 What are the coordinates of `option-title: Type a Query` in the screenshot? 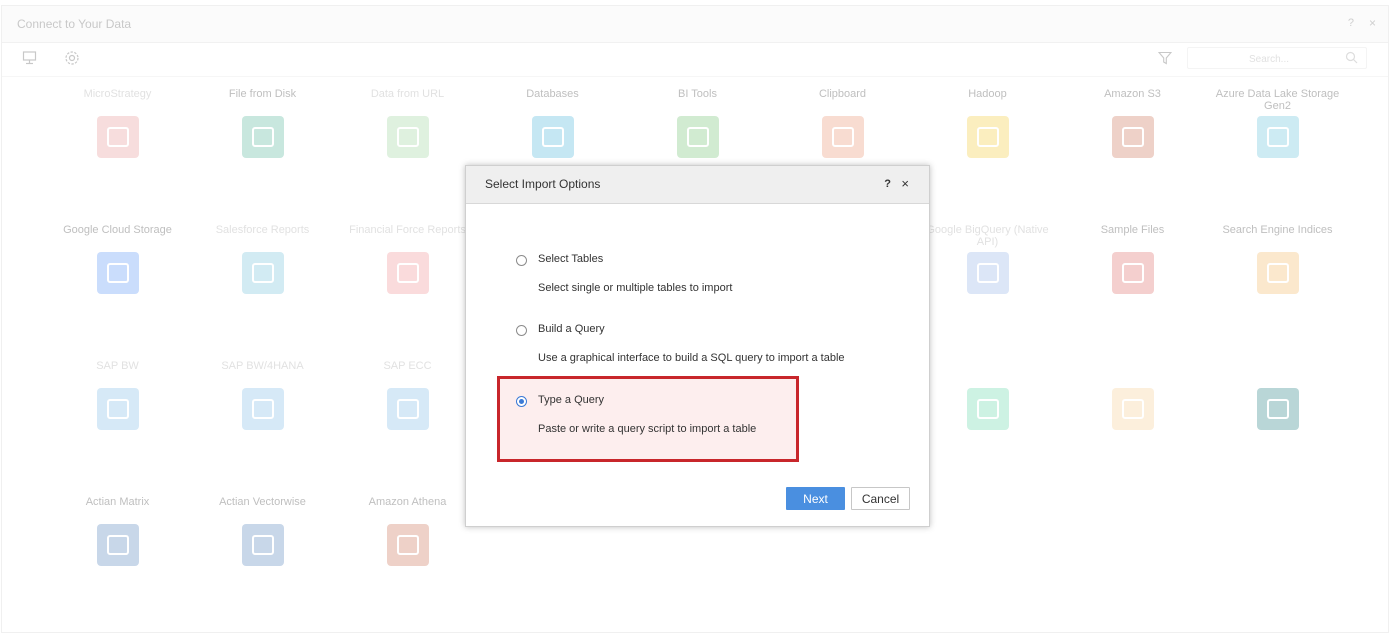 It's located at (571, 400).